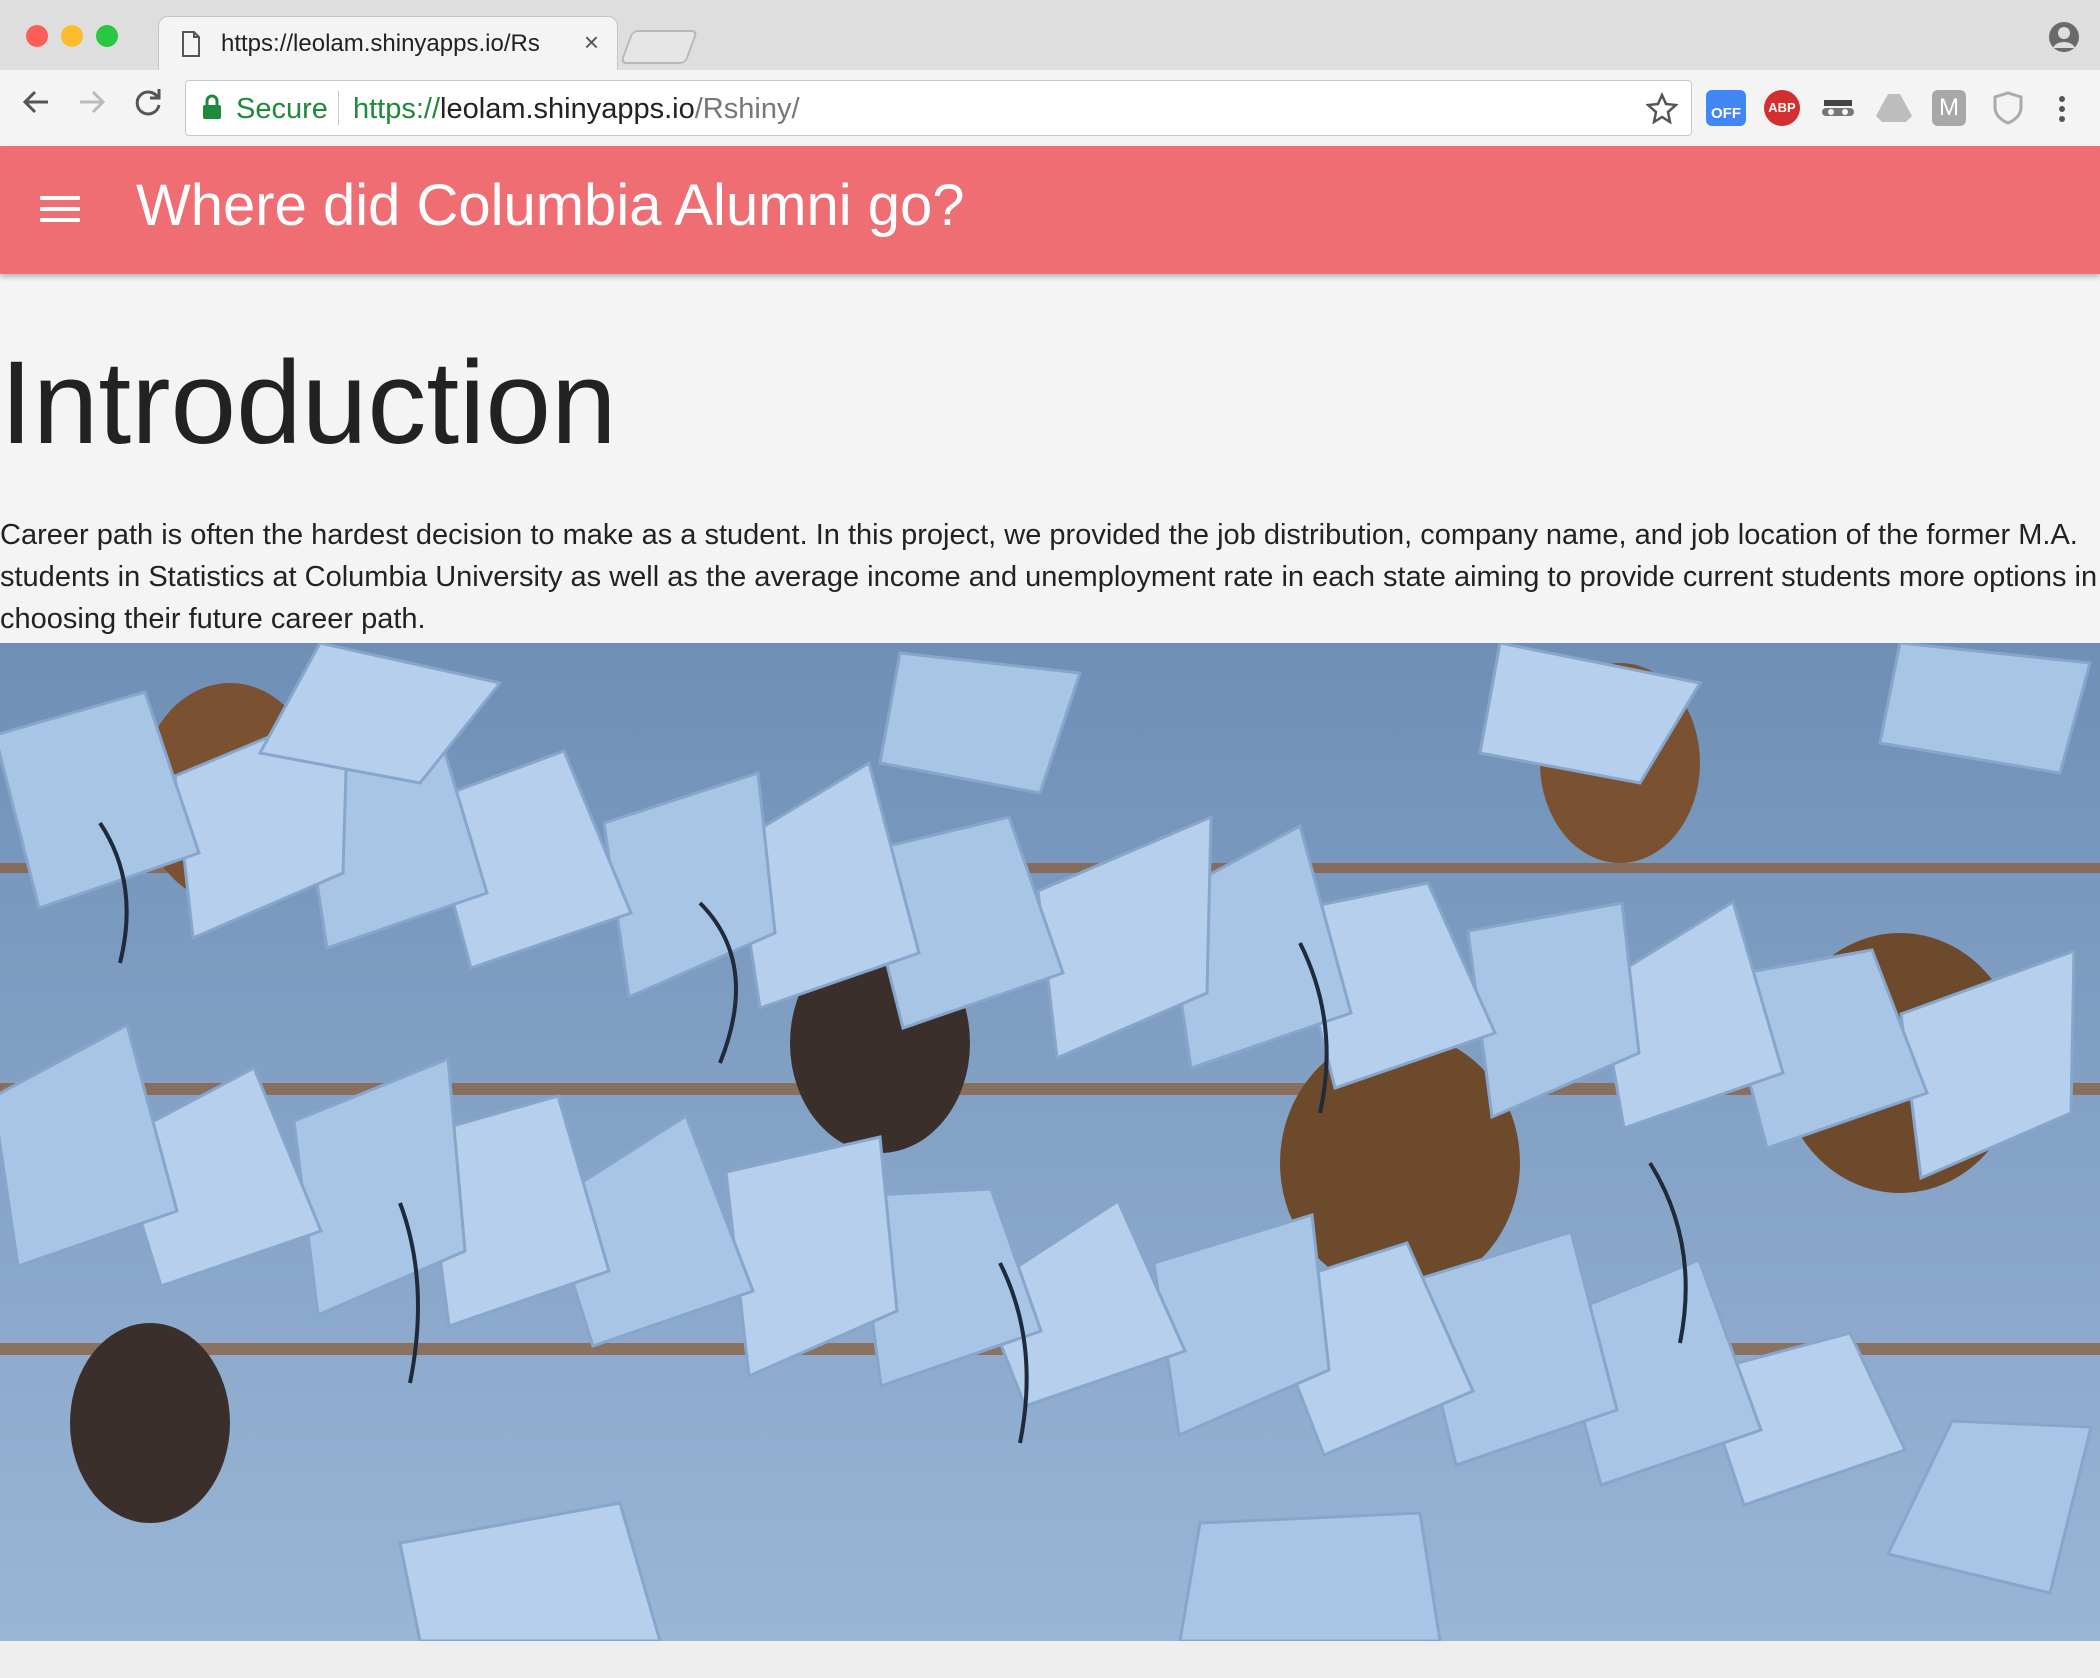 The image size is (2100, 1678). Describe the element at coordinates (212, 106) in the screenshot. I see `lock-icon` at that location.